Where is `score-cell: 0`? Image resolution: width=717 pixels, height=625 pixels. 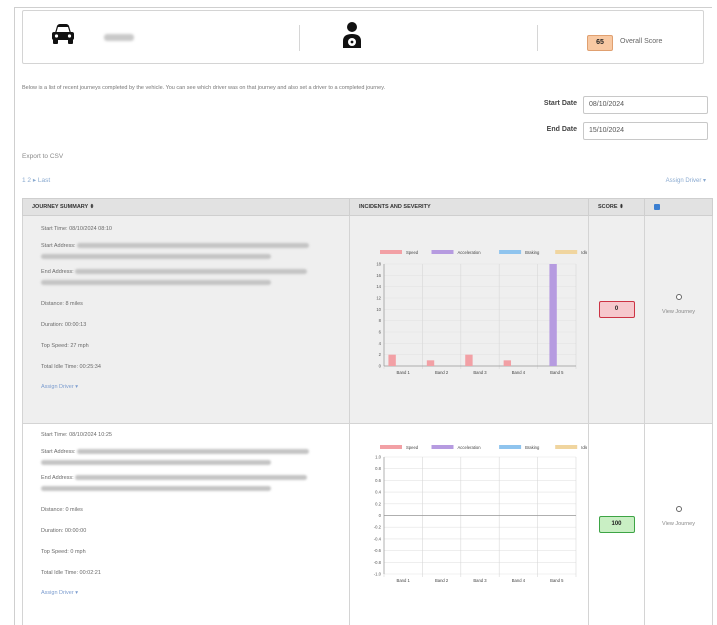
score-cell: 0 is located at coordinates (616, 319).